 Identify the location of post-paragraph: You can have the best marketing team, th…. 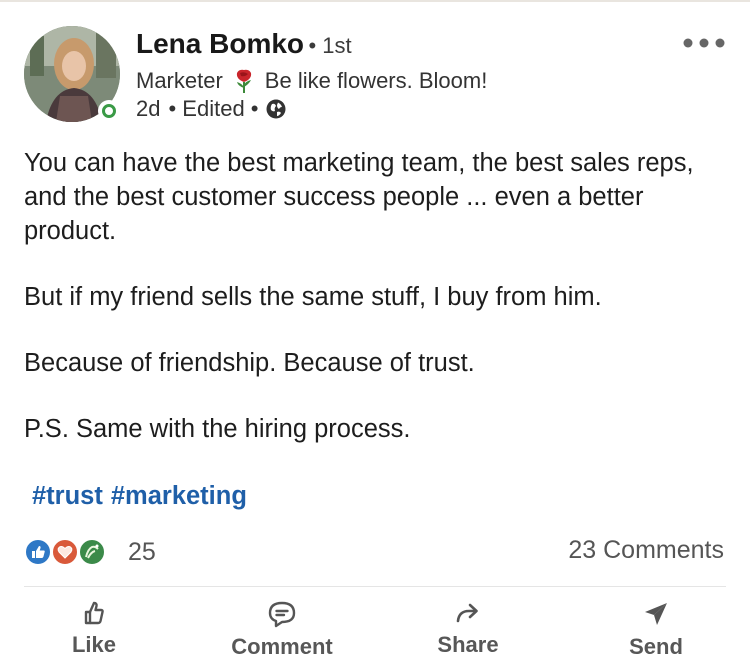
(359, 197).